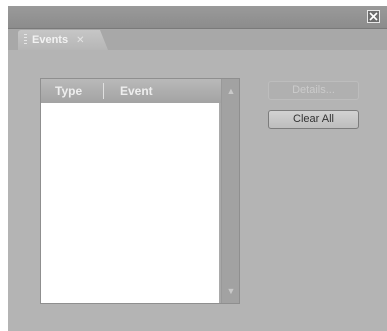 The width and height of the screenshot is (387, 331). What do you see at coordinates (103, 91) in the screenshot?
I see `column-divider` at bounding box center [103, 91].